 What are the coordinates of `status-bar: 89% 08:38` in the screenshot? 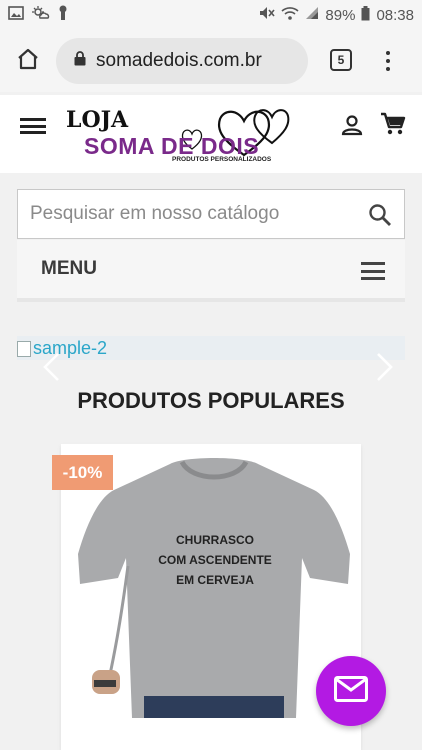 It's located at (211, 15).